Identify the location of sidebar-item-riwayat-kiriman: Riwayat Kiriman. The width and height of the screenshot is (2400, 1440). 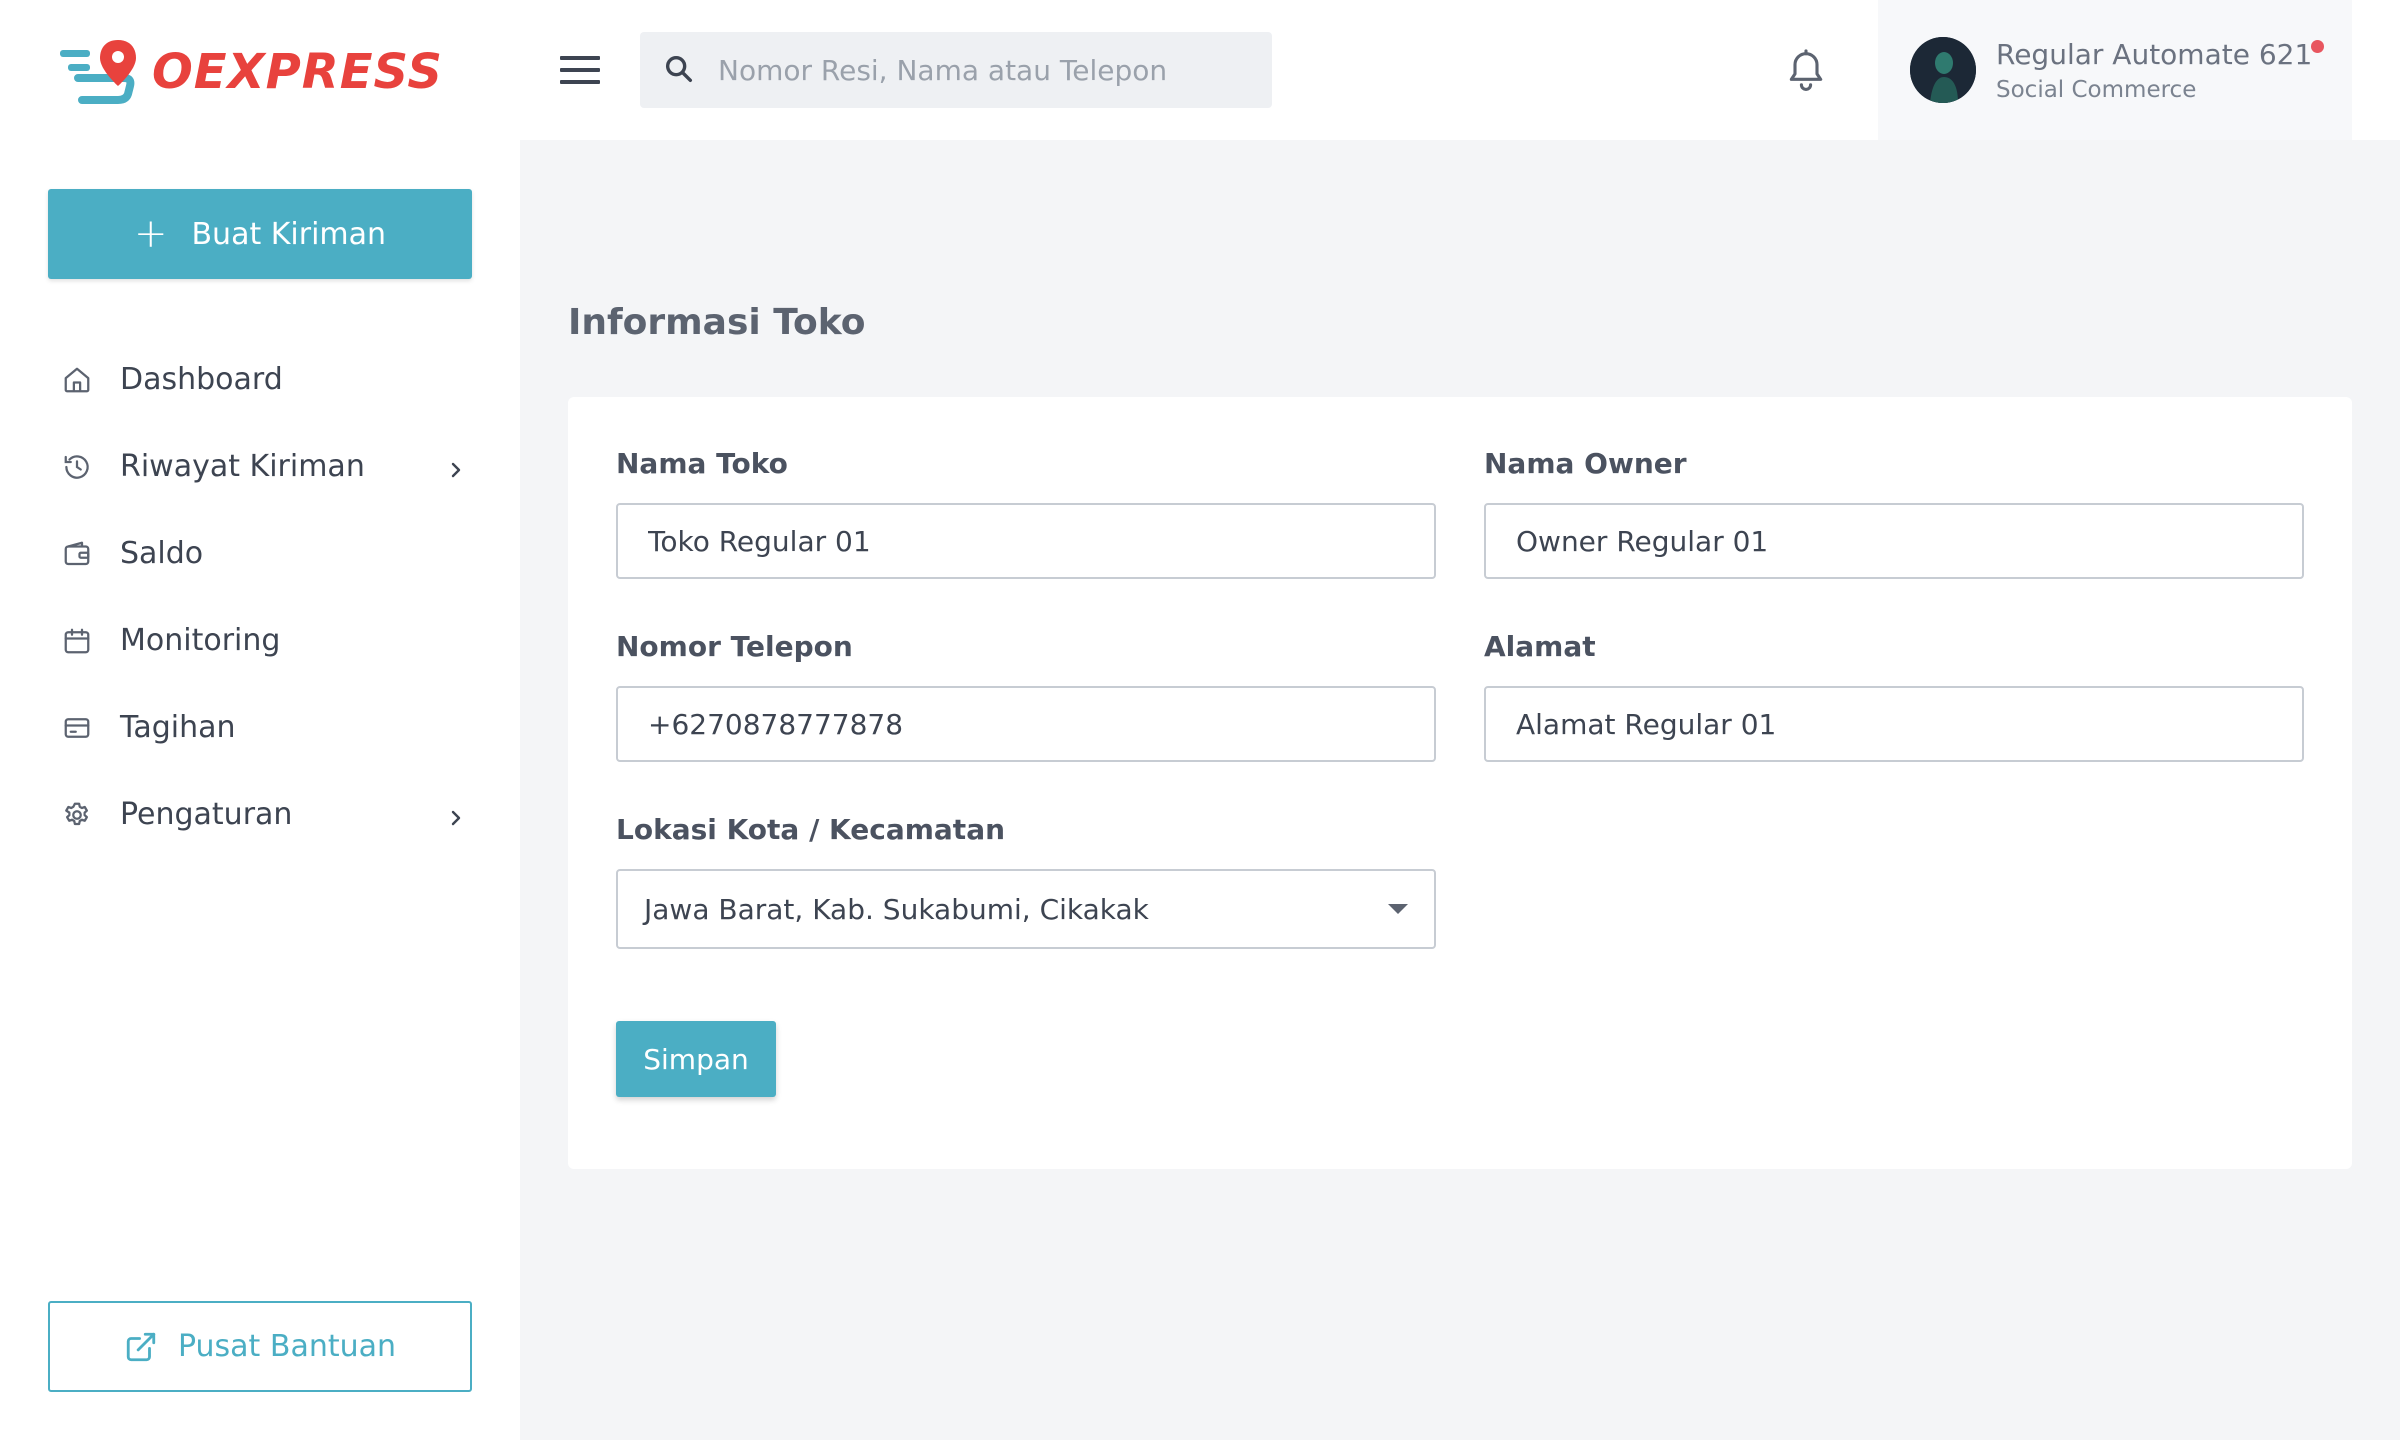
(260, 466).